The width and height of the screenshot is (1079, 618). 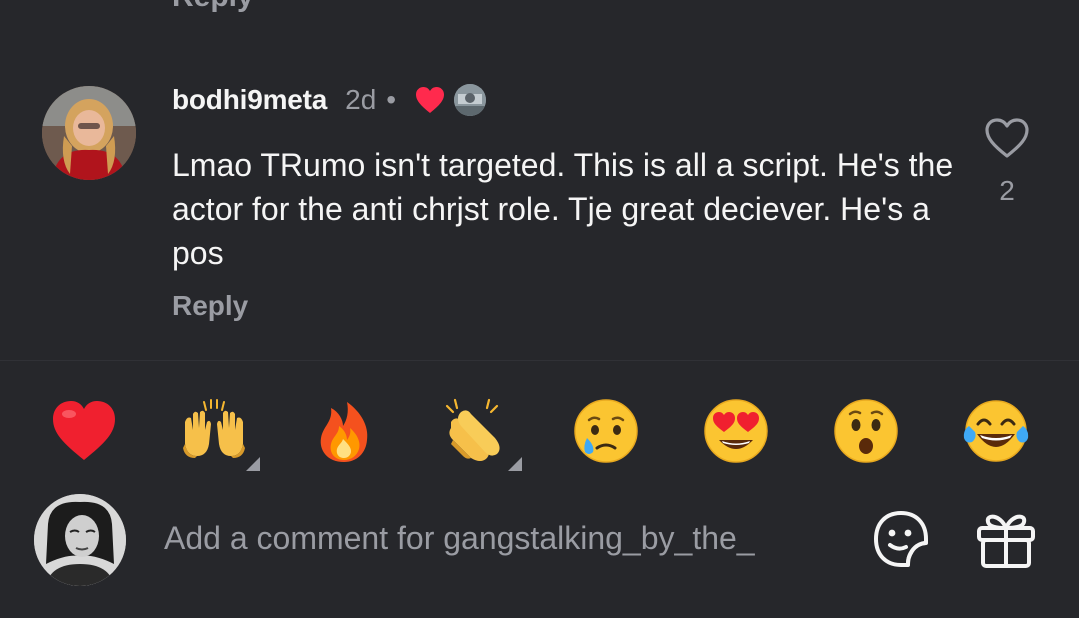 I want to click on surprised-face-icon, so click(x=866, y=431).